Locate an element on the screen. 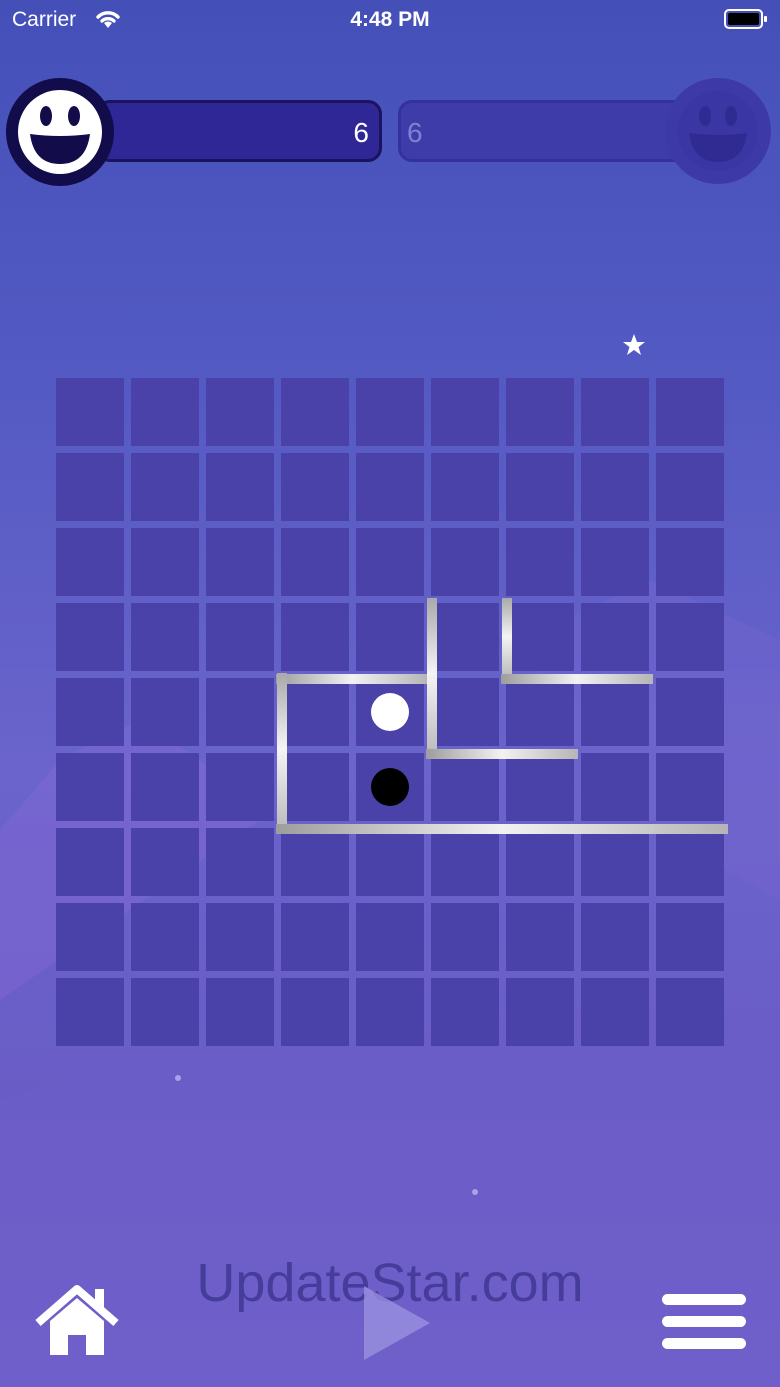  player1-avatar is located at coordinates (60, 132).